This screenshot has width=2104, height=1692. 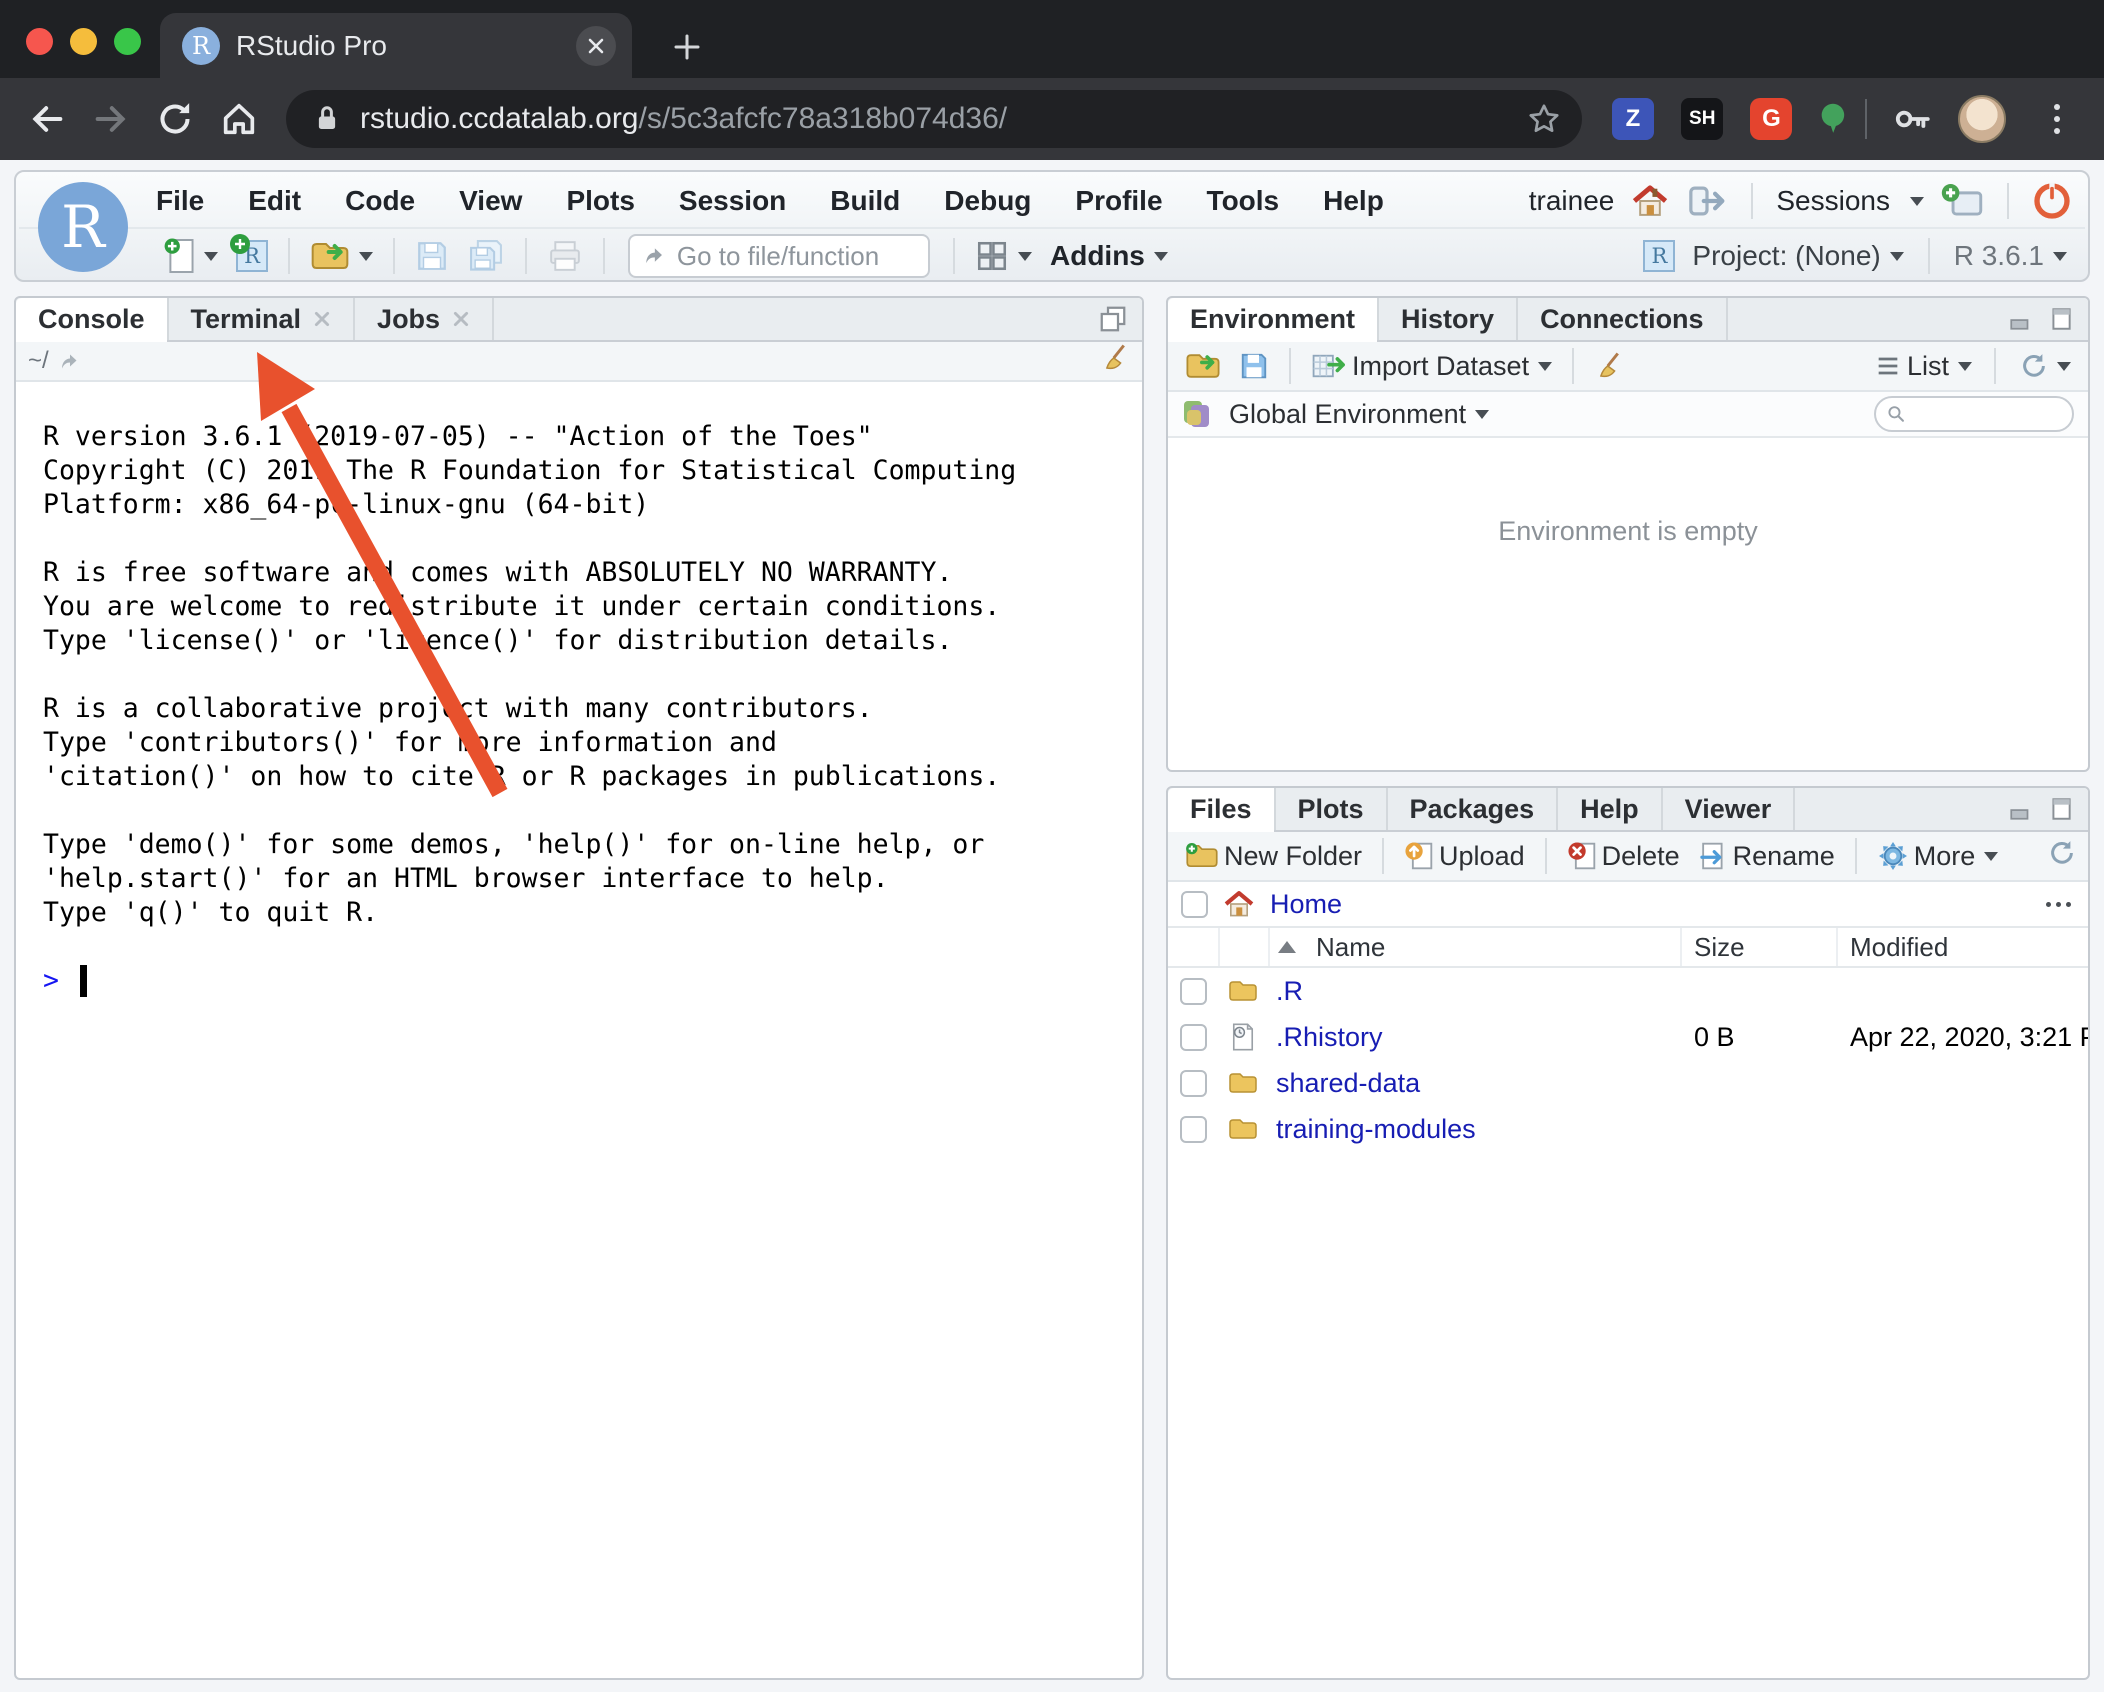 I want to click on new-tab-button, so click(x=687, y=47).